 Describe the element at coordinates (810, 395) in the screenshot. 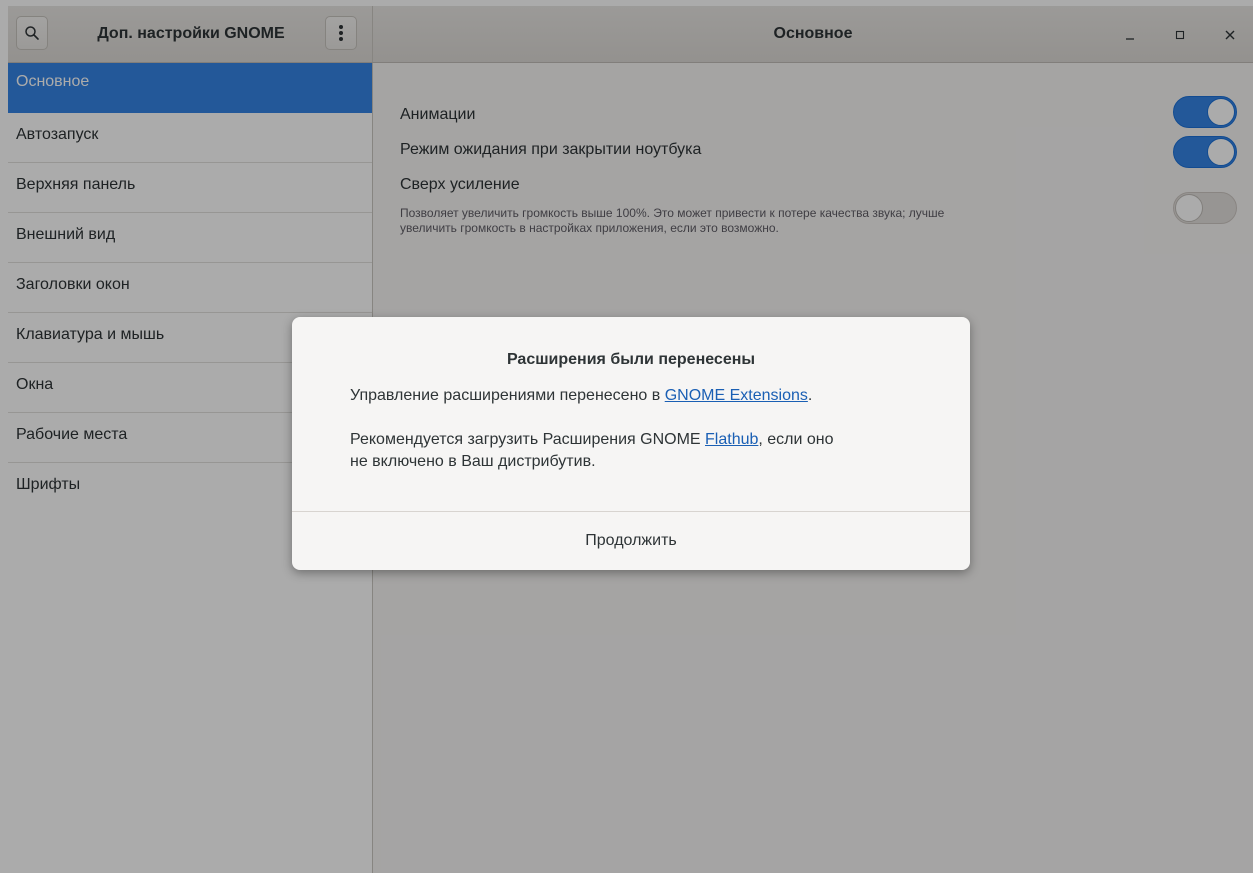

I see `message-text: .` at that location.